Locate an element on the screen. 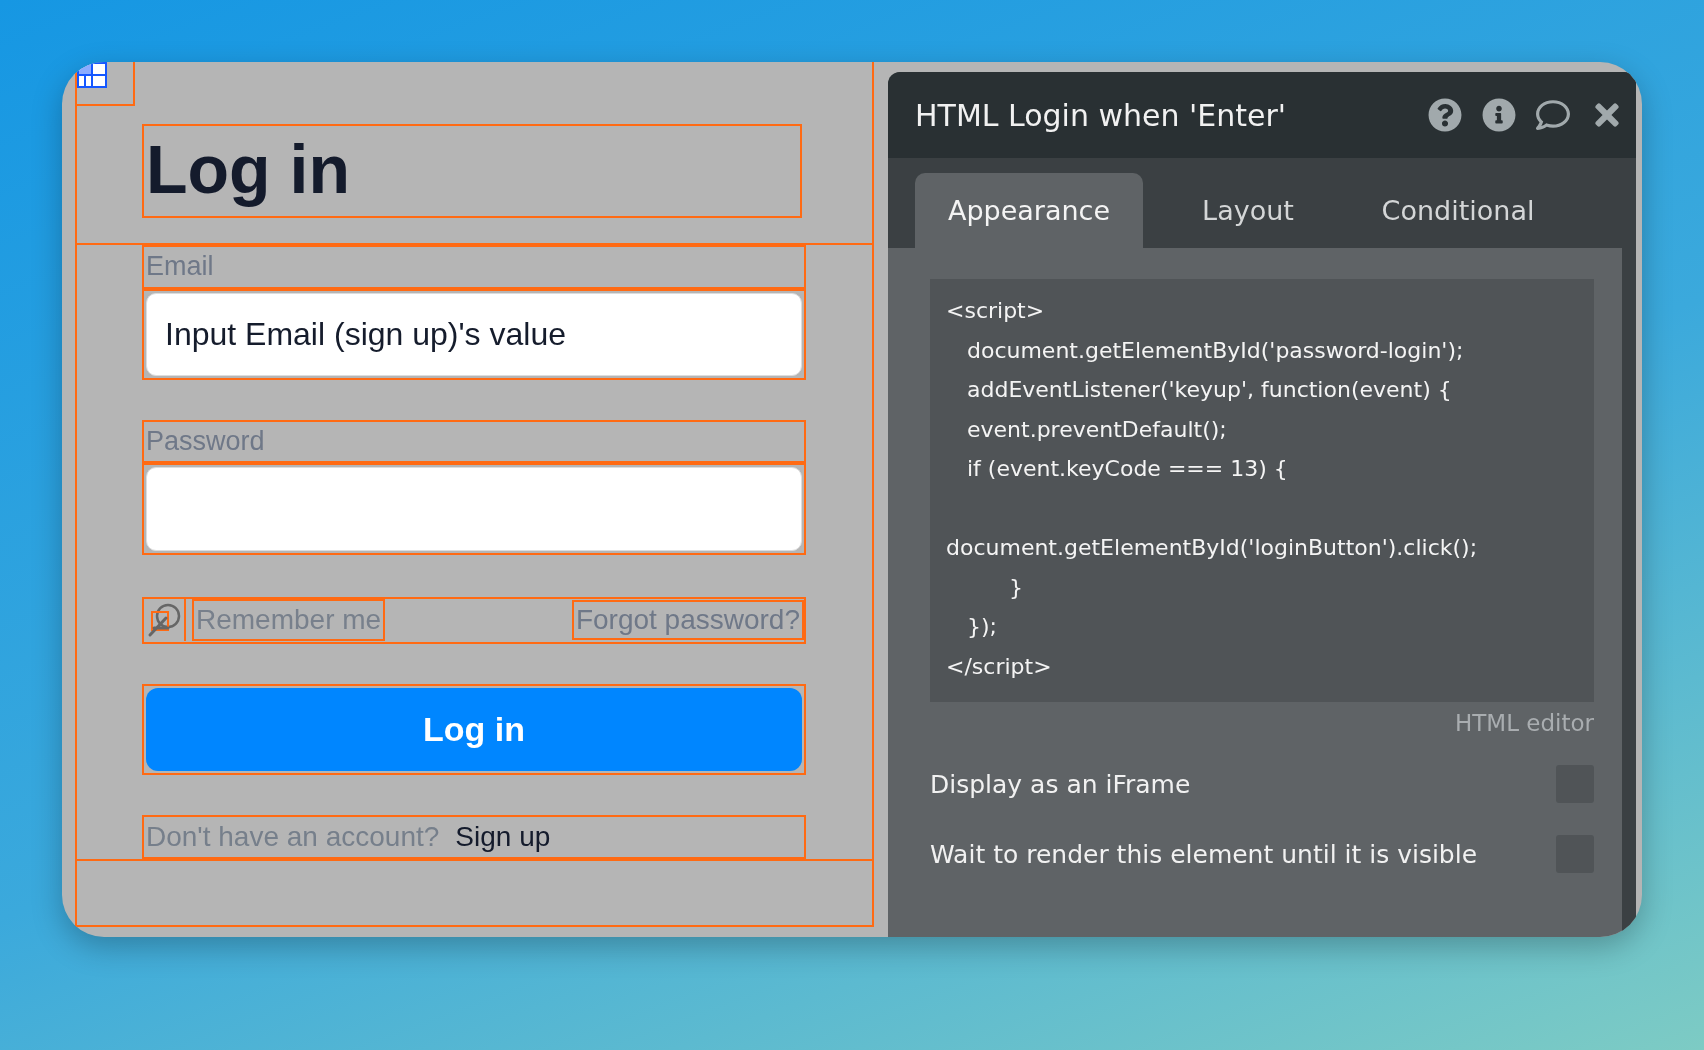  panel-title: HTML Login when 'Enter' is located at coordinates (1101, 115).